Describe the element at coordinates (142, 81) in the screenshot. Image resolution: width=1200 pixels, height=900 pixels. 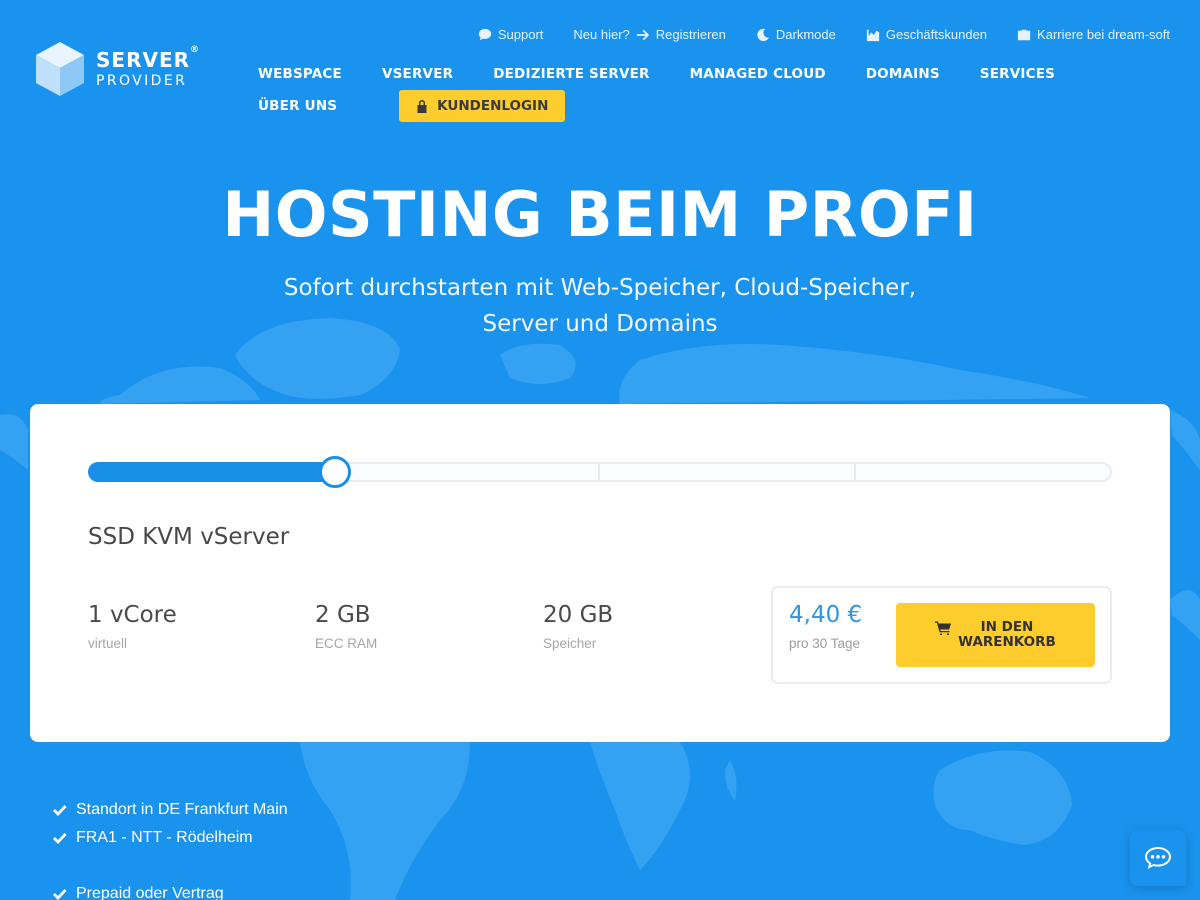
I see `brand-name-line2: PROVIDER` at that location.